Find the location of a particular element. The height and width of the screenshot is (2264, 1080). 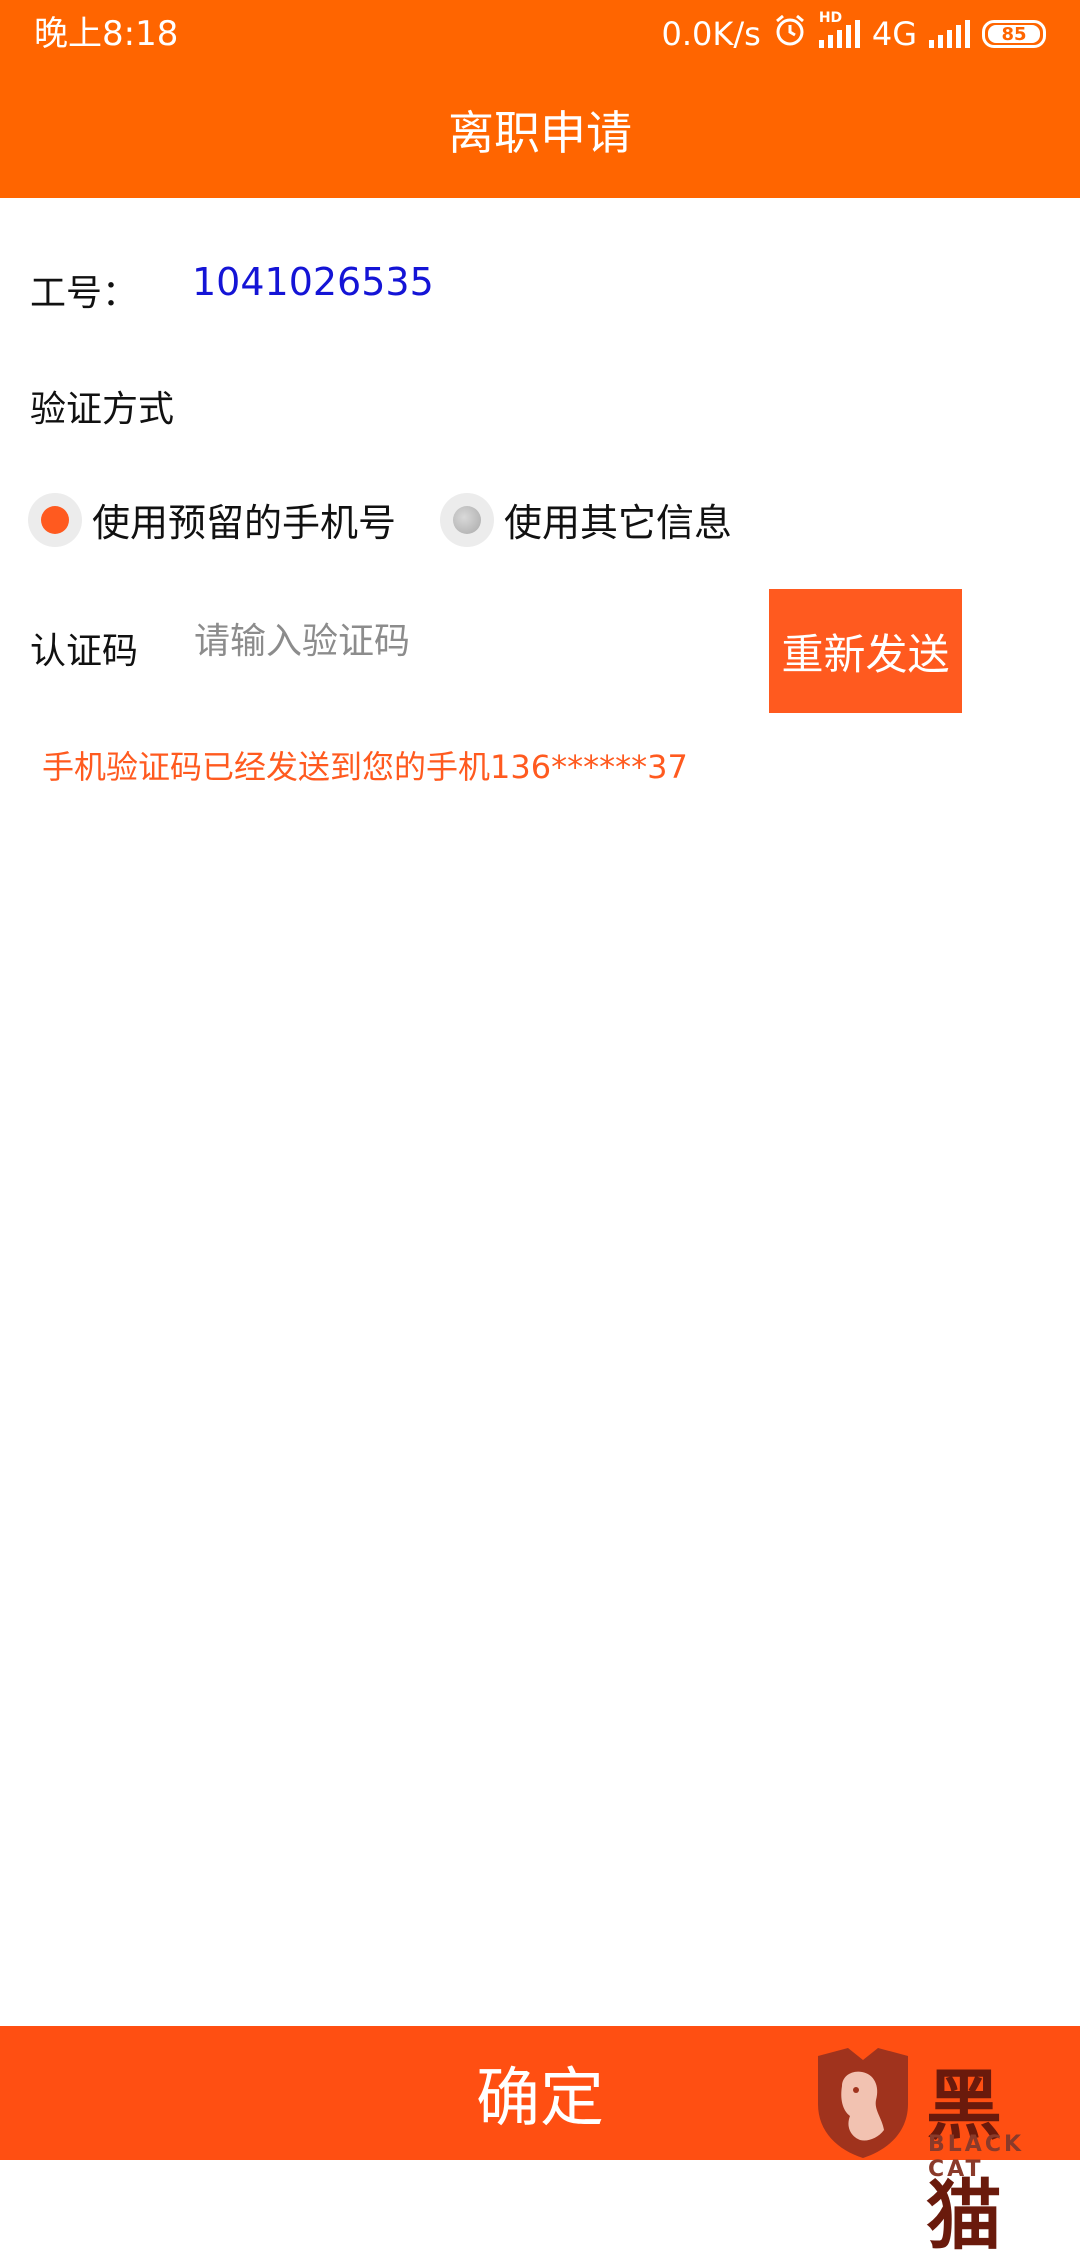

radio-button-selected is located at coordinates (55, 519).